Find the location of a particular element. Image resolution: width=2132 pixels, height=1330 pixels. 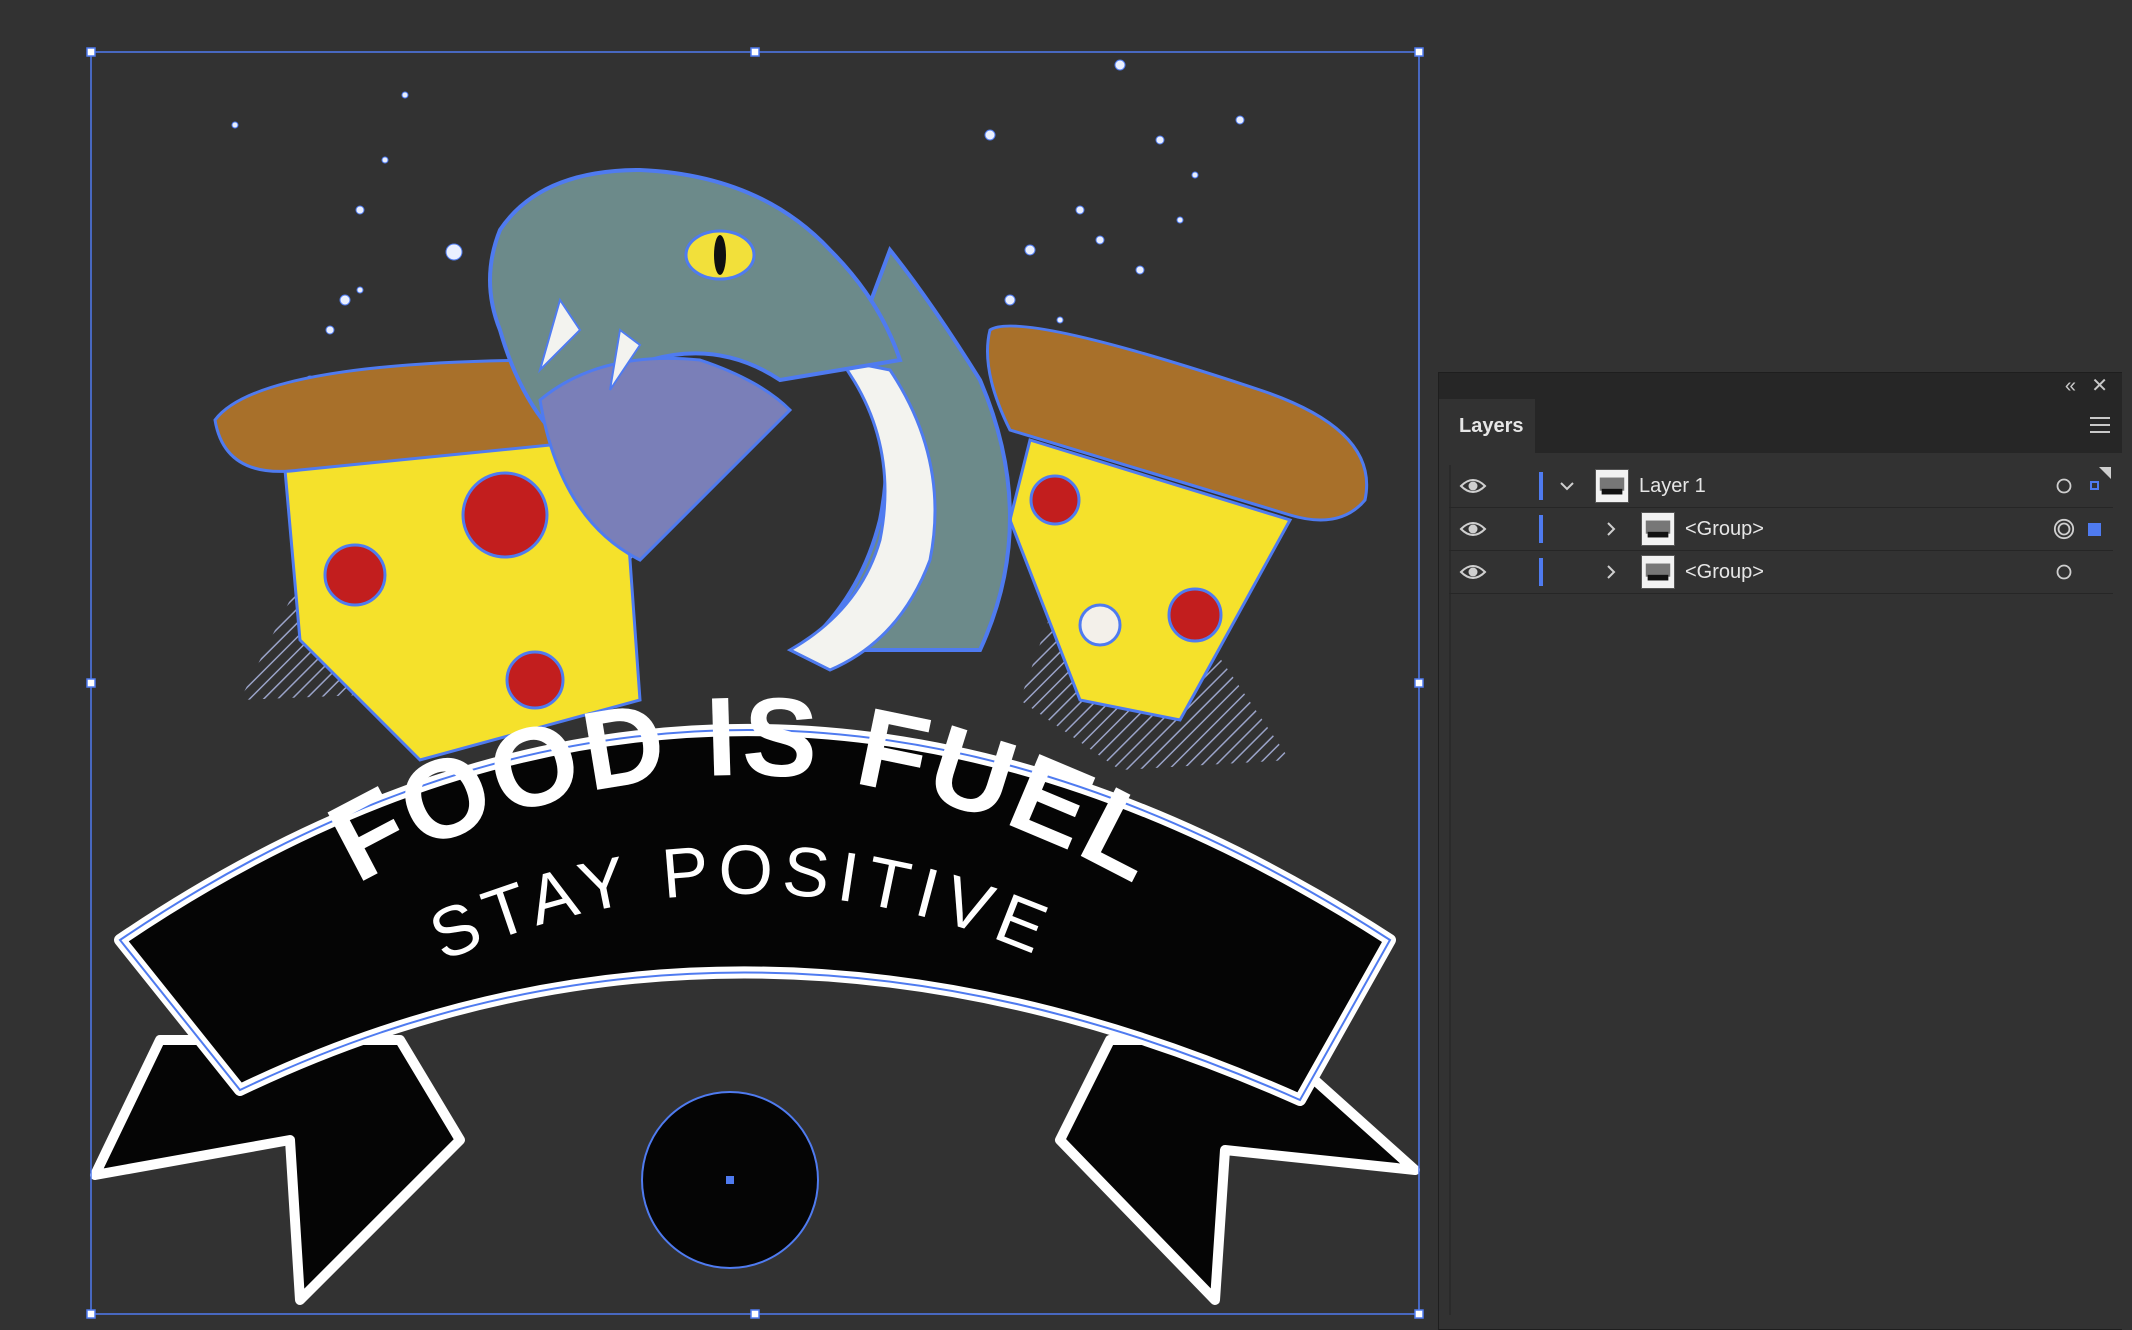

handle-middle-right is located at coordinates (1419, 683).